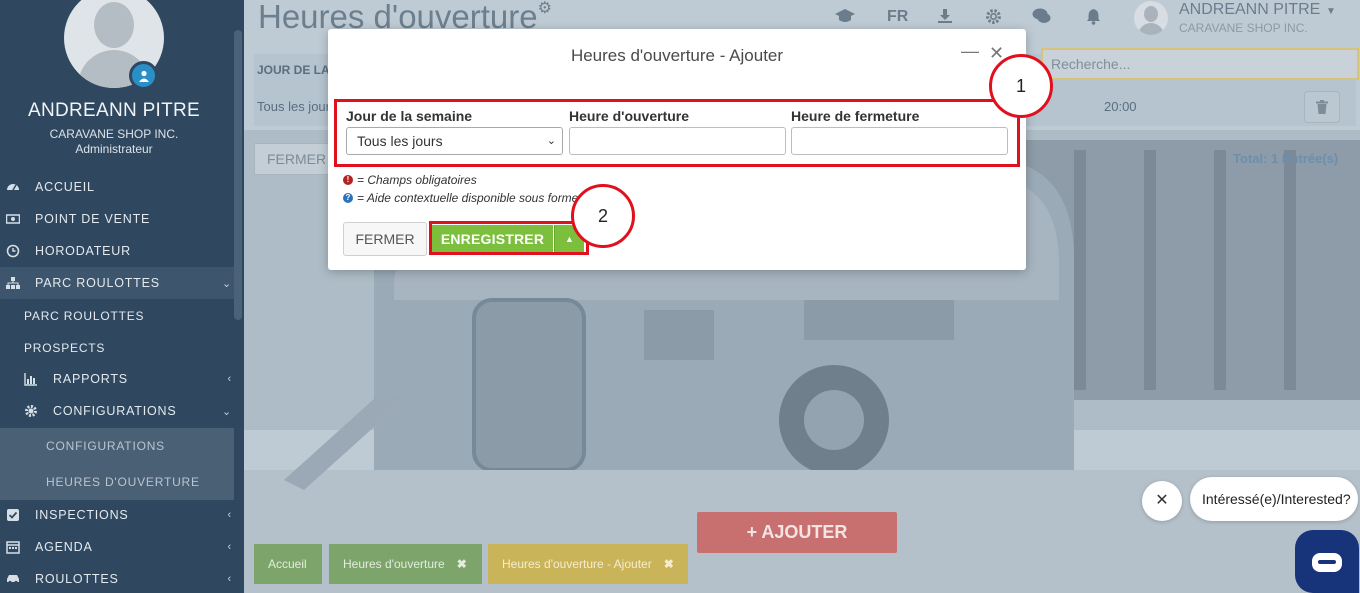 This screenshot has height=593, width=1360. I want to click on background-close-button: FERMER, so click(293, 159).